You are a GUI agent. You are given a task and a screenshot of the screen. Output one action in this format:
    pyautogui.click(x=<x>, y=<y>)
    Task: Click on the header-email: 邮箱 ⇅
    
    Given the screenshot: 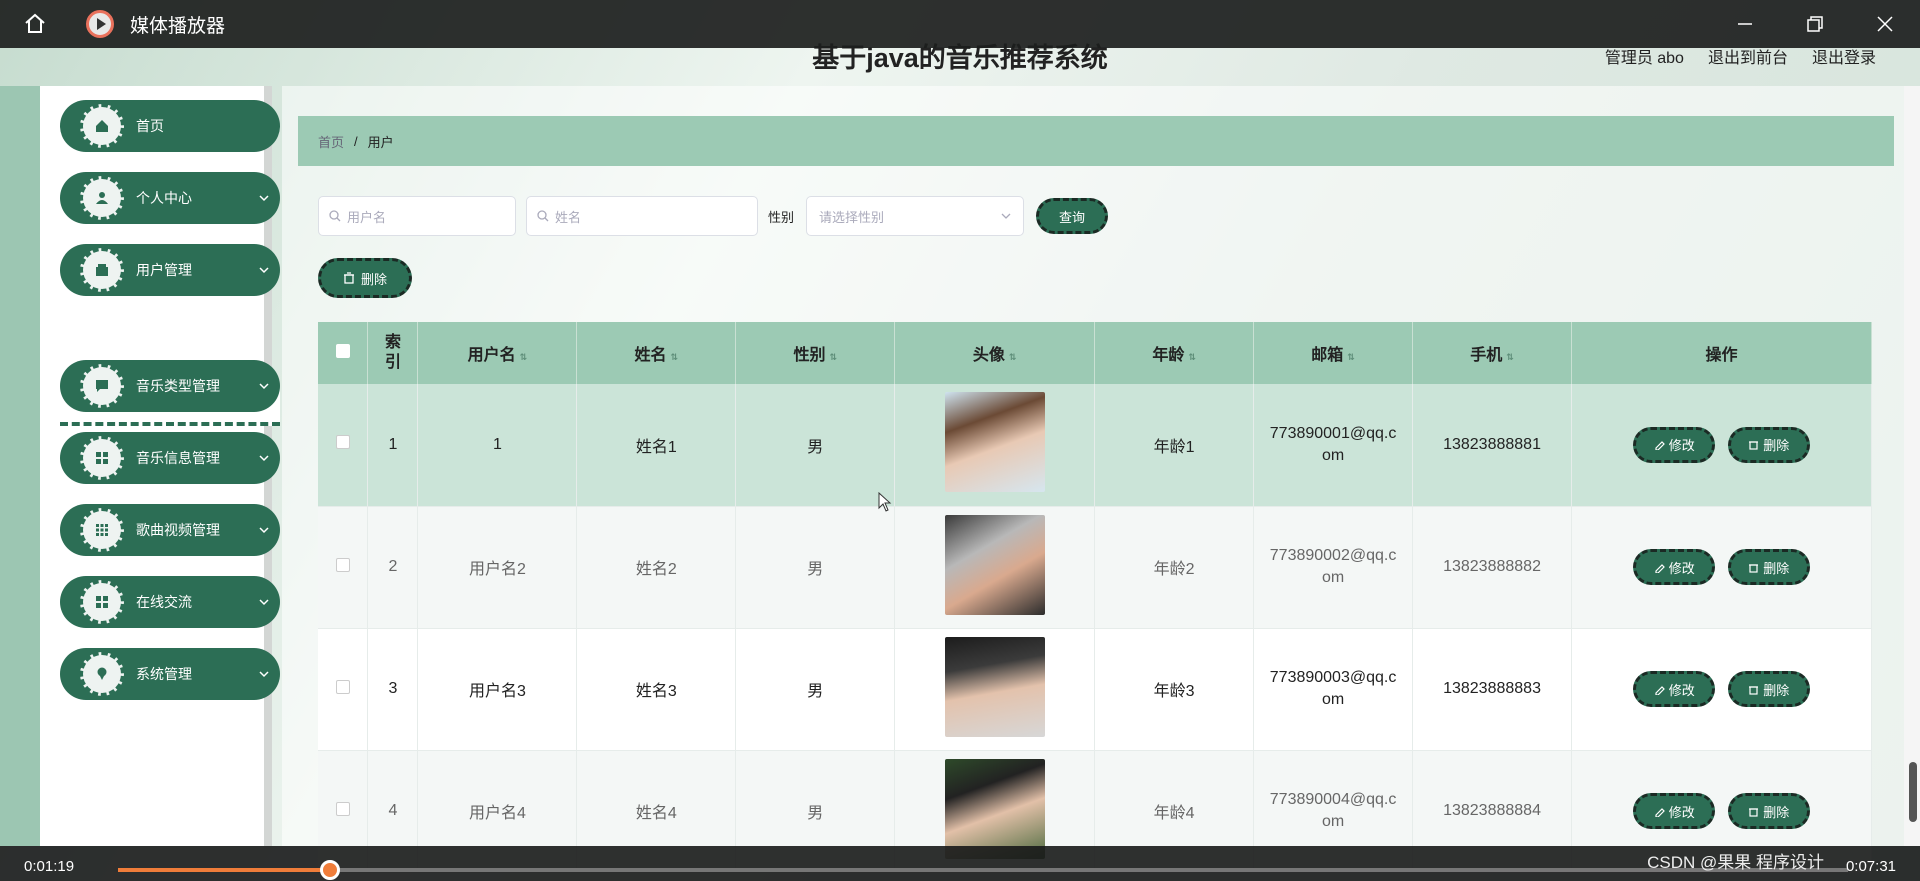 What is the action you would take?
    pyautogui.click(x=1333, y=353)
    